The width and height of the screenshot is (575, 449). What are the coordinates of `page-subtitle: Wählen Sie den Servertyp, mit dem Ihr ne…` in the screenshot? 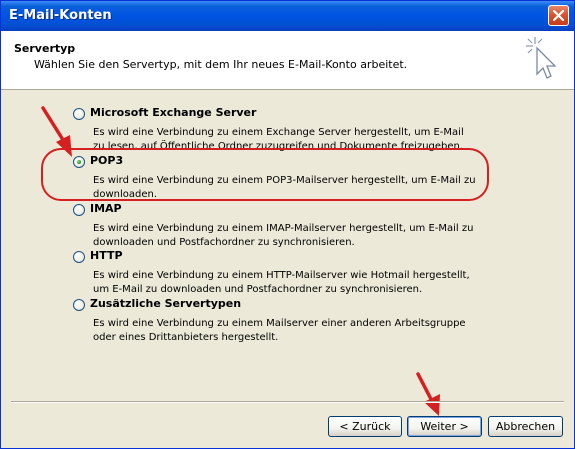 It's located at (221, 64).